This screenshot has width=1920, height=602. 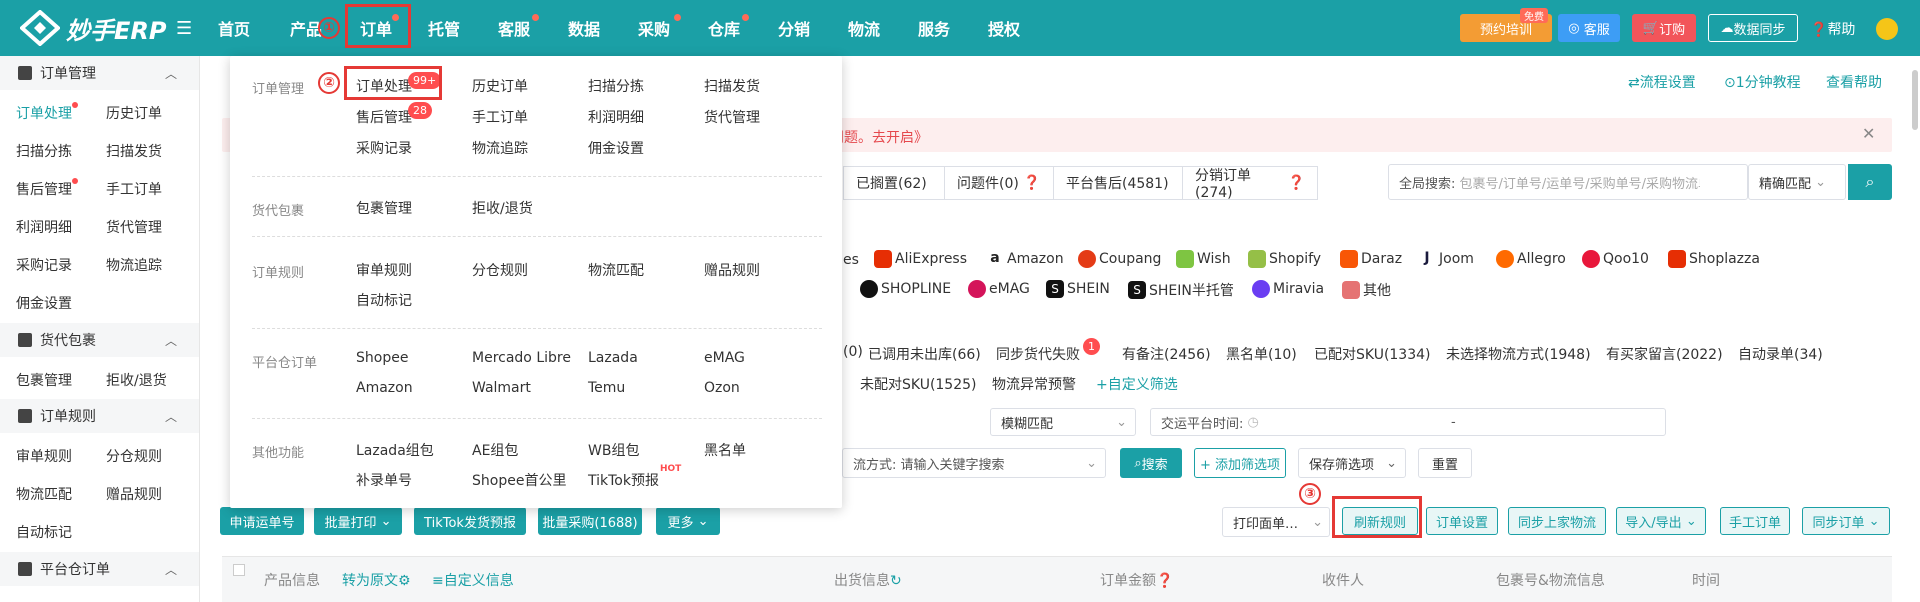 I want to click on add-filter-button: + 添加筛选项, so click(x=1240, y=463).